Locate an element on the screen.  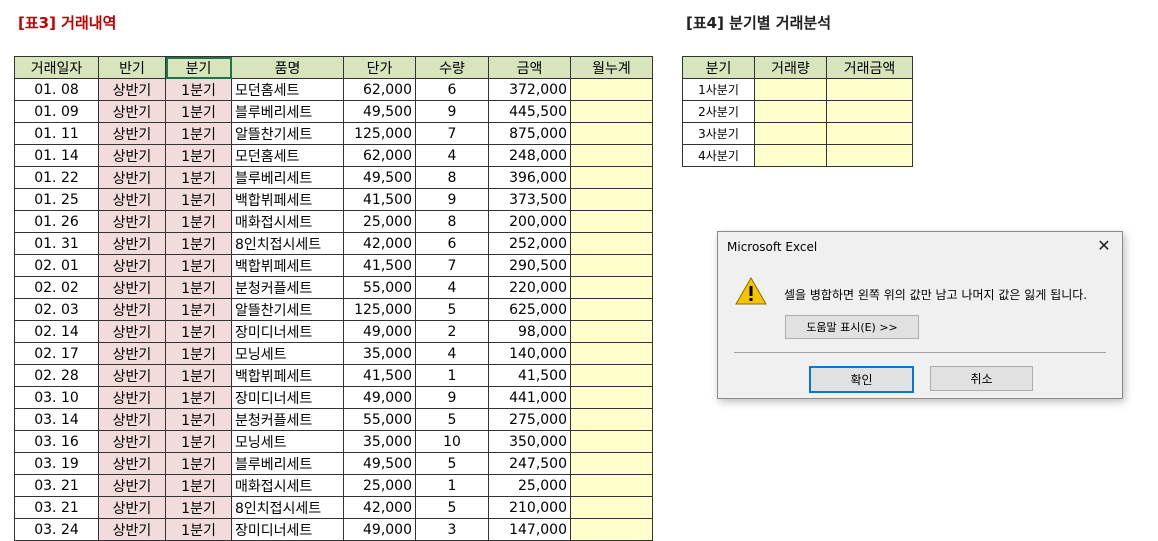
header-date: 거래일자 is located at coordinates (56, 67).